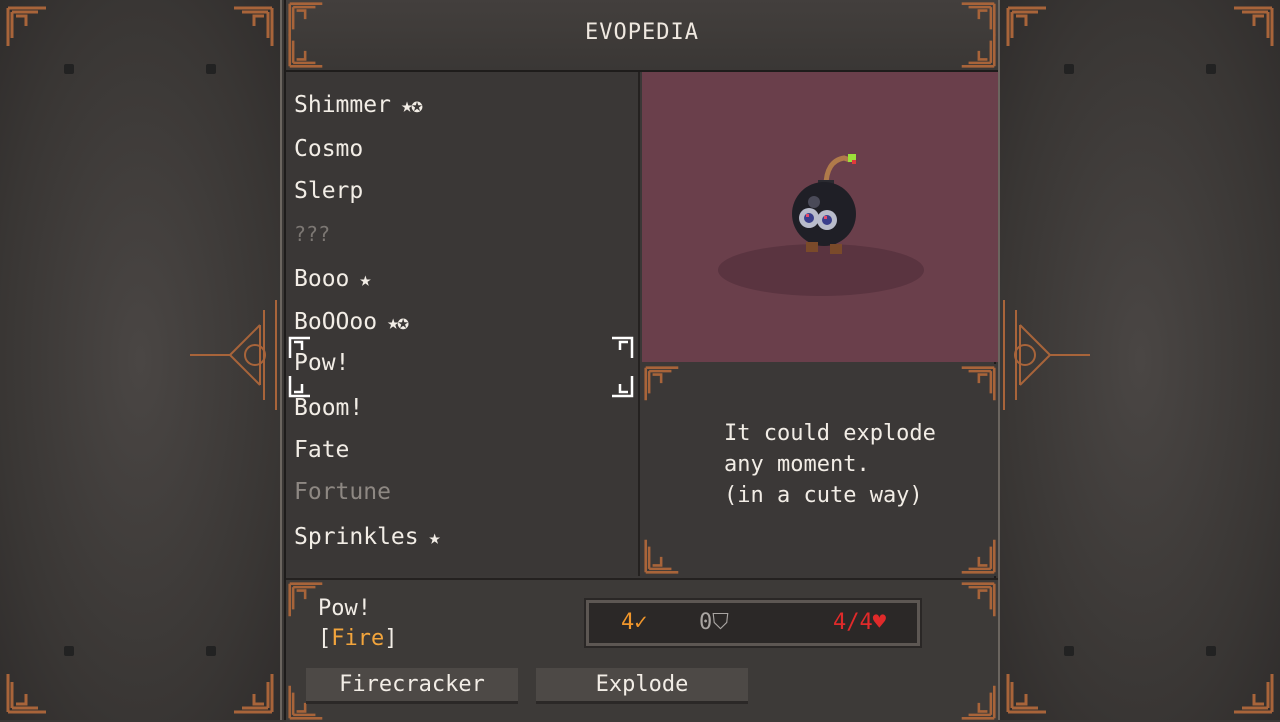 This screenshot has height=722, width=1280. I want to click on heart-icon: ♥, so click(879, 622).